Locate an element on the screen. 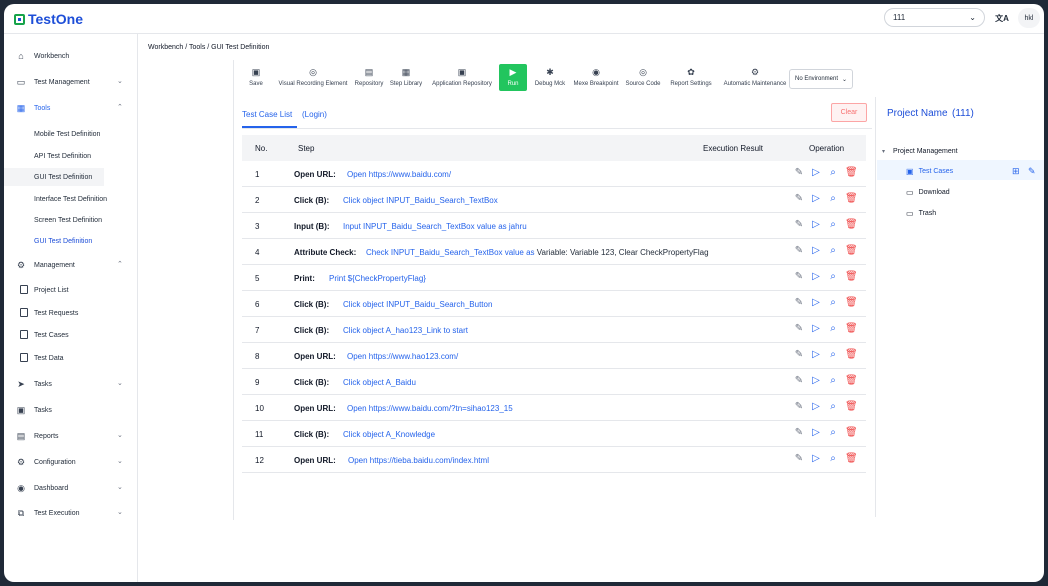 This screenshot has width=1048, height=586. step-description: Click object INPUT_Baidu_Search_TextBox is located at coordinates (420, 200).